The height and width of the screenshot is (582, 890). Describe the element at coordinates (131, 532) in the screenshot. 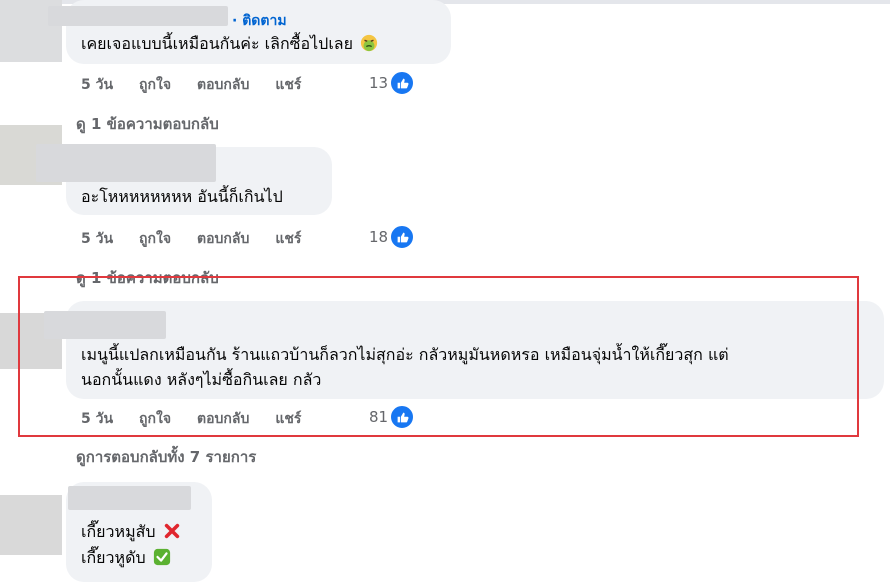

I see `comment-text-line: เกี๊ยวหมูสับ` at that location.